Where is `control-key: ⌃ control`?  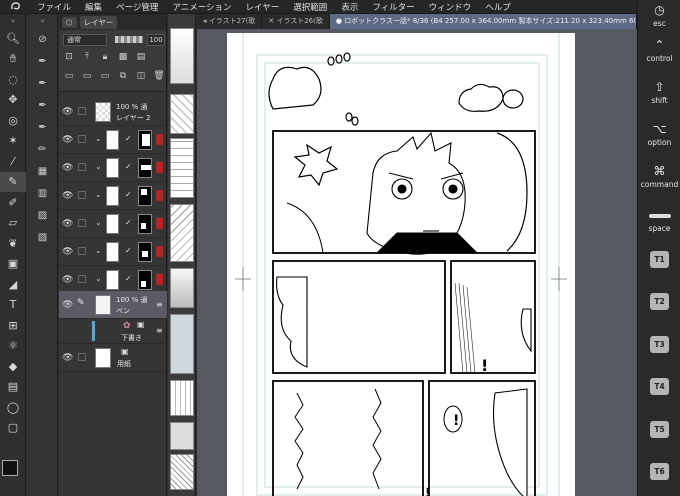 control-key: ⌃ control is located at coordinates (659, 50).